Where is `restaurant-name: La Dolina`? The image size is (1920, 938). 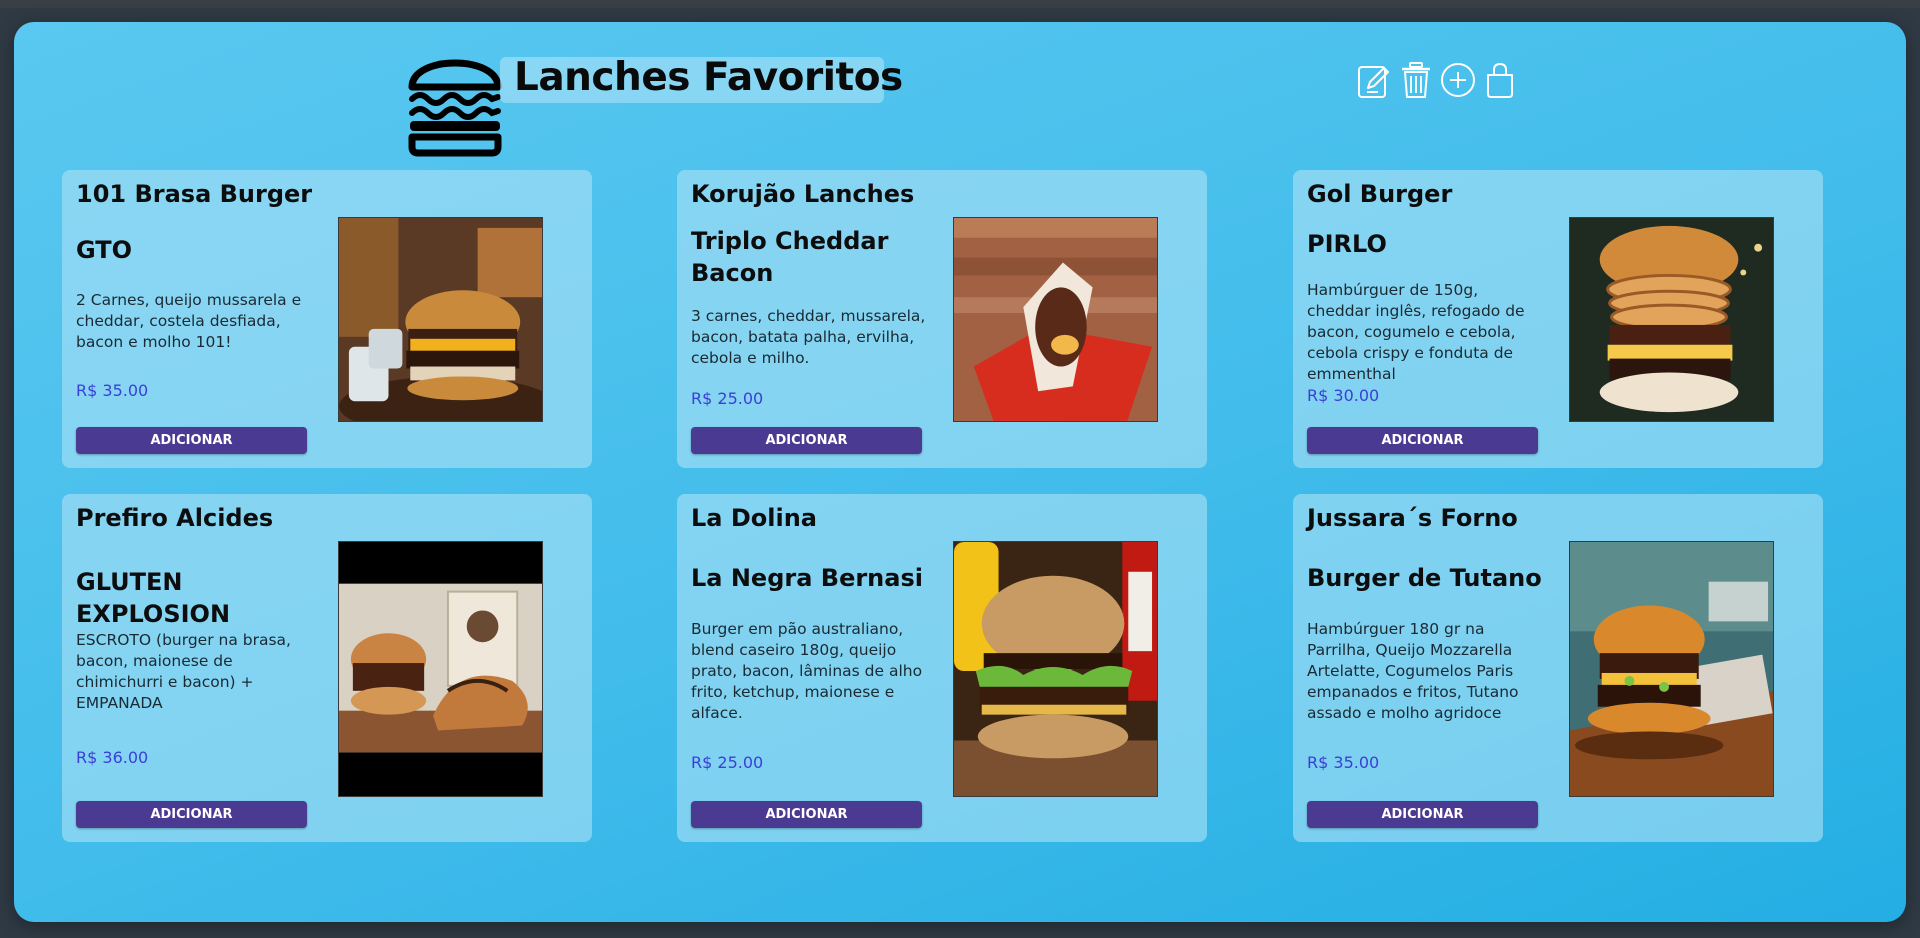
restaurant-name: La Dolina is located at coordinates (754, 518).